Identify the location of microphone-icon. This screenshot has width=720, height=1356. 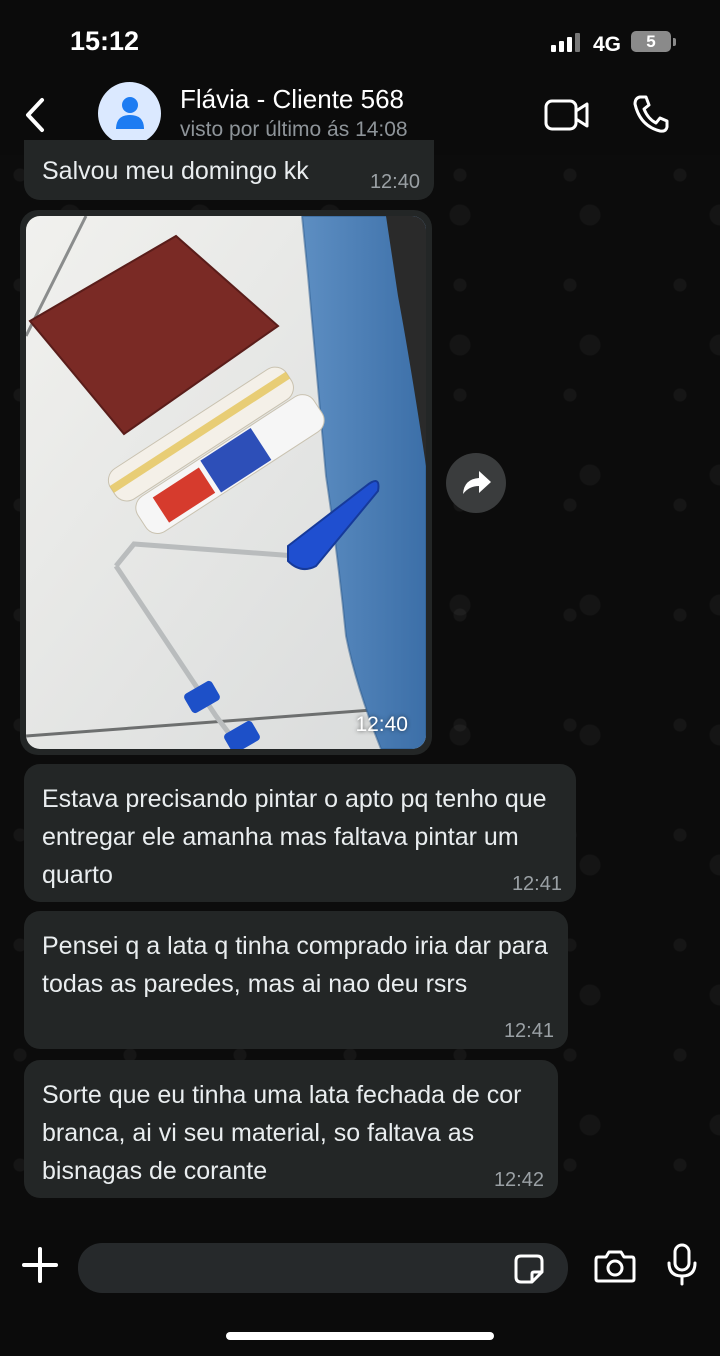
(682, 1267).